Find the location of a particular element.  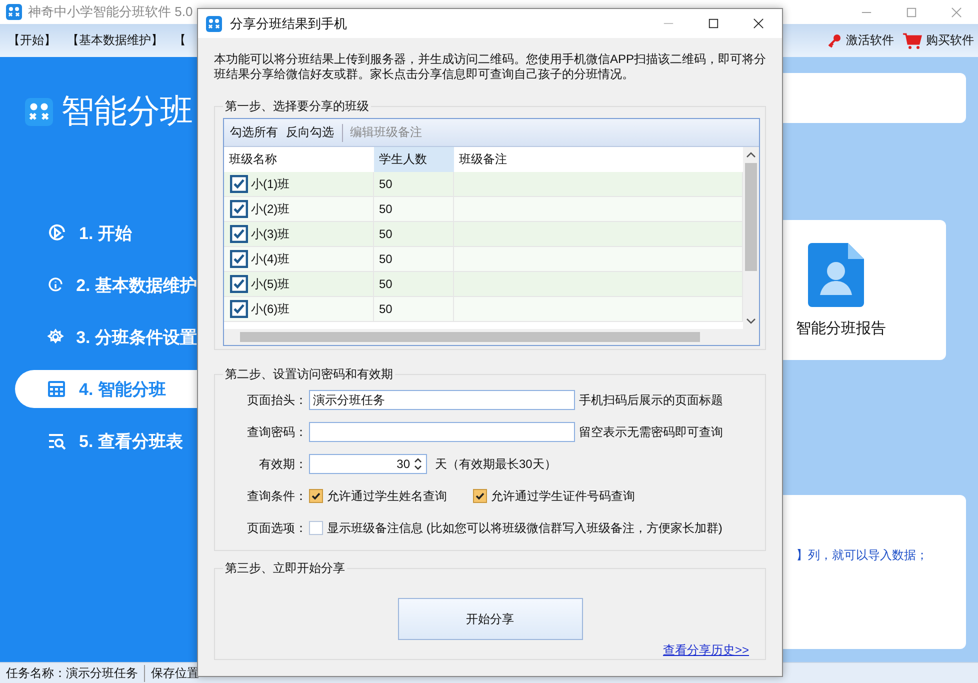

checkbox: 显示班级备注信息 (比如您可以将班级微信群写入班级备注，方便家长加群) is located at coordinates (515, 528).